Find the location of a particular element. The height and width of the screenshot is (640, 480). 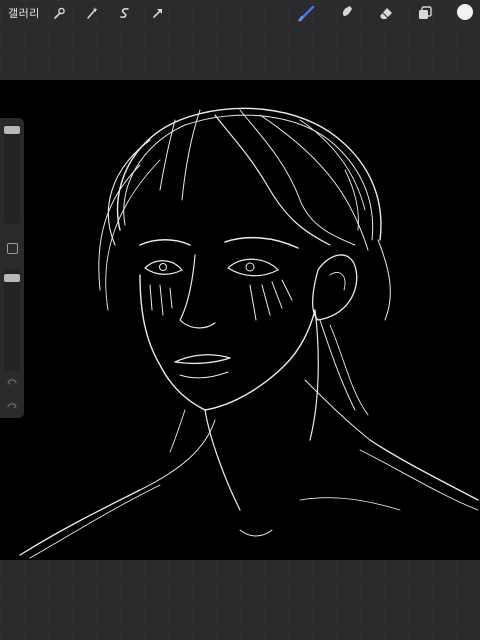

left-sidebar is located at coordinates (12, 268).